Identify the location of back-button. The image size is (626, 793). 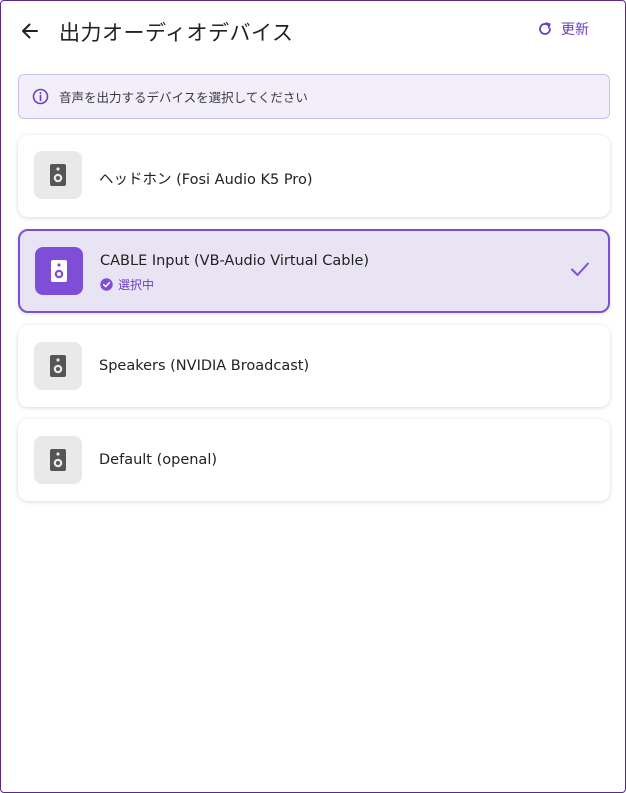
(30, 31).